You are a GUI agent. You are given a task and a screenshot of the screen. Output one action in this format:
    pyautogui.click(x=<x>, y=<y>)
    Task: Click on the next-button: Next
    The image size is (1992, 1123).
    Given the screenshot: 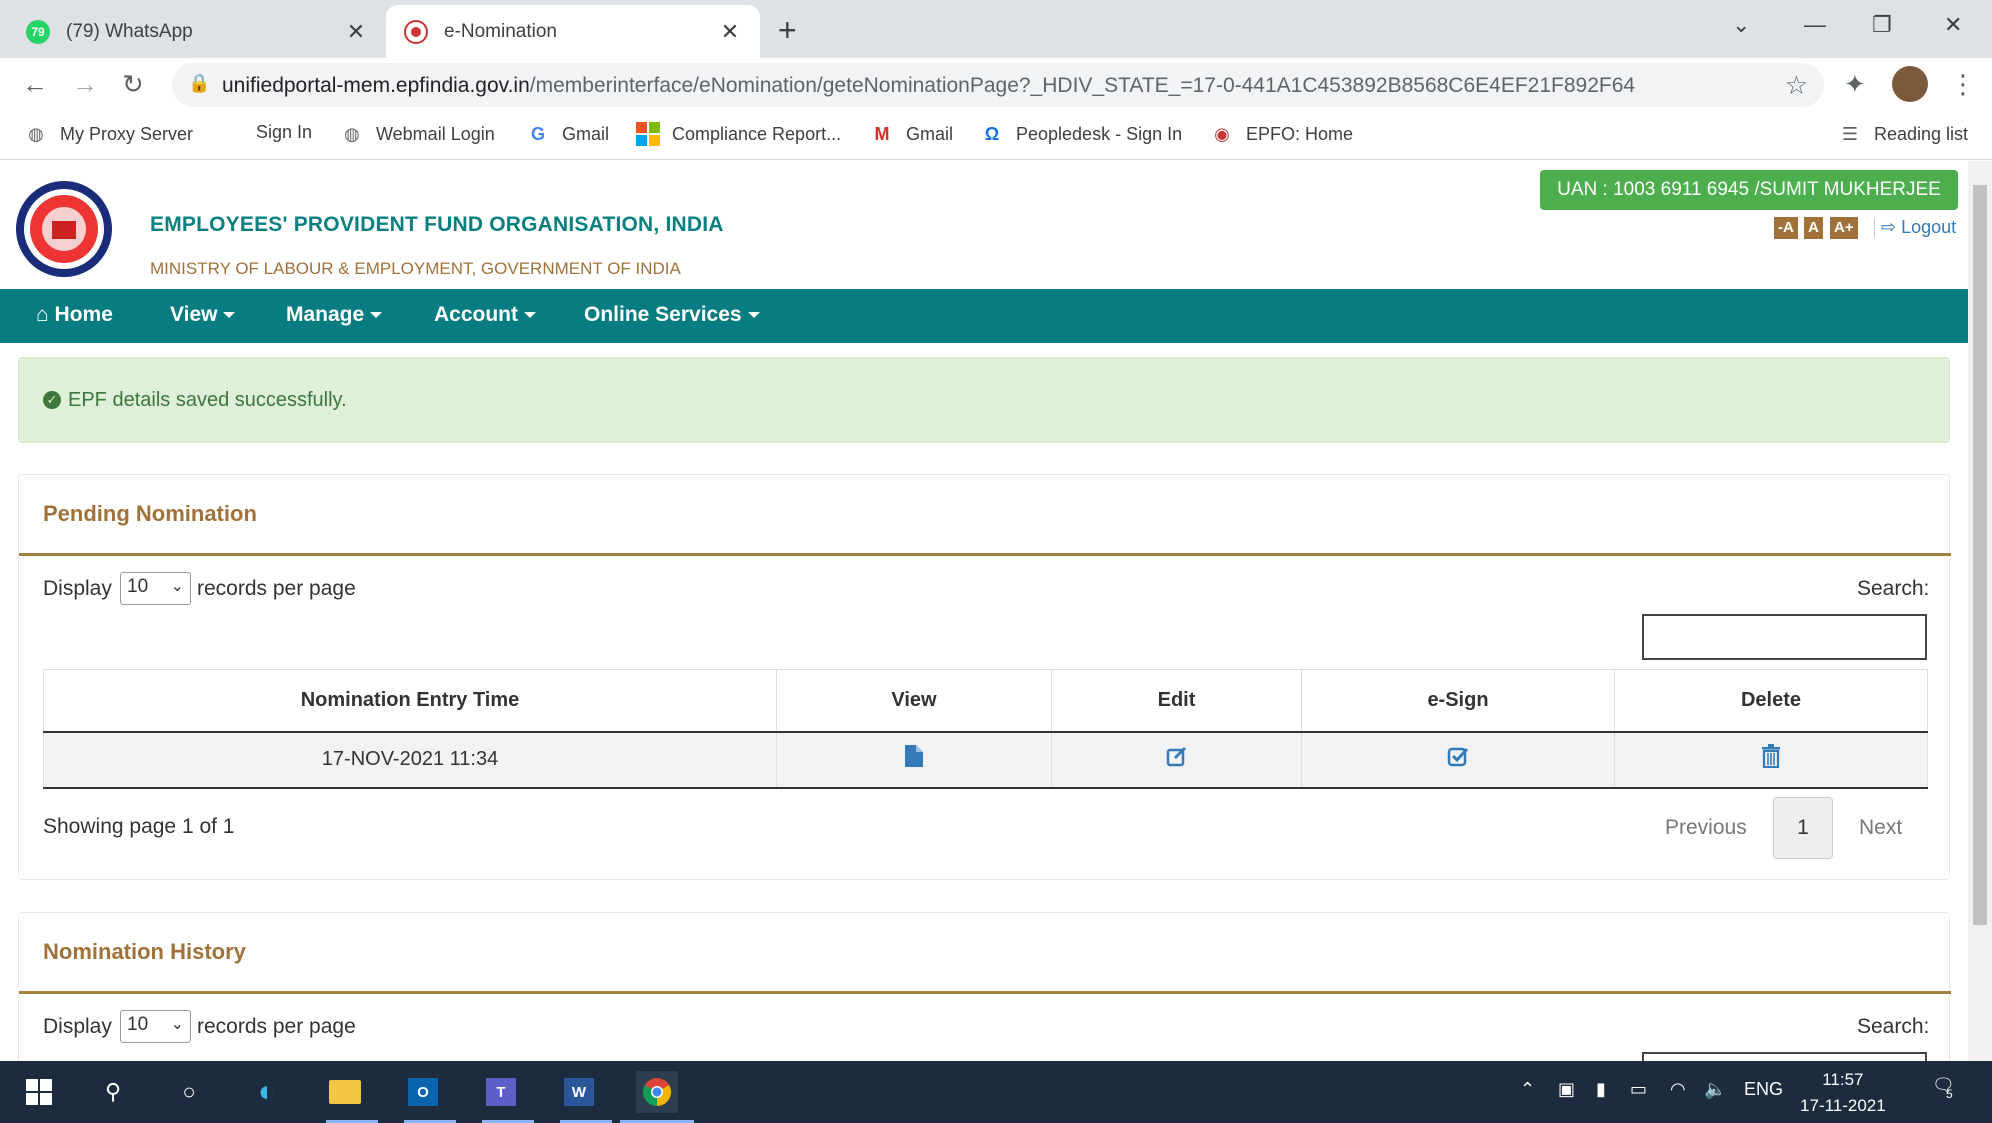 What is the action you would take?
    pyautogui.click(x=1880, y=828)
    